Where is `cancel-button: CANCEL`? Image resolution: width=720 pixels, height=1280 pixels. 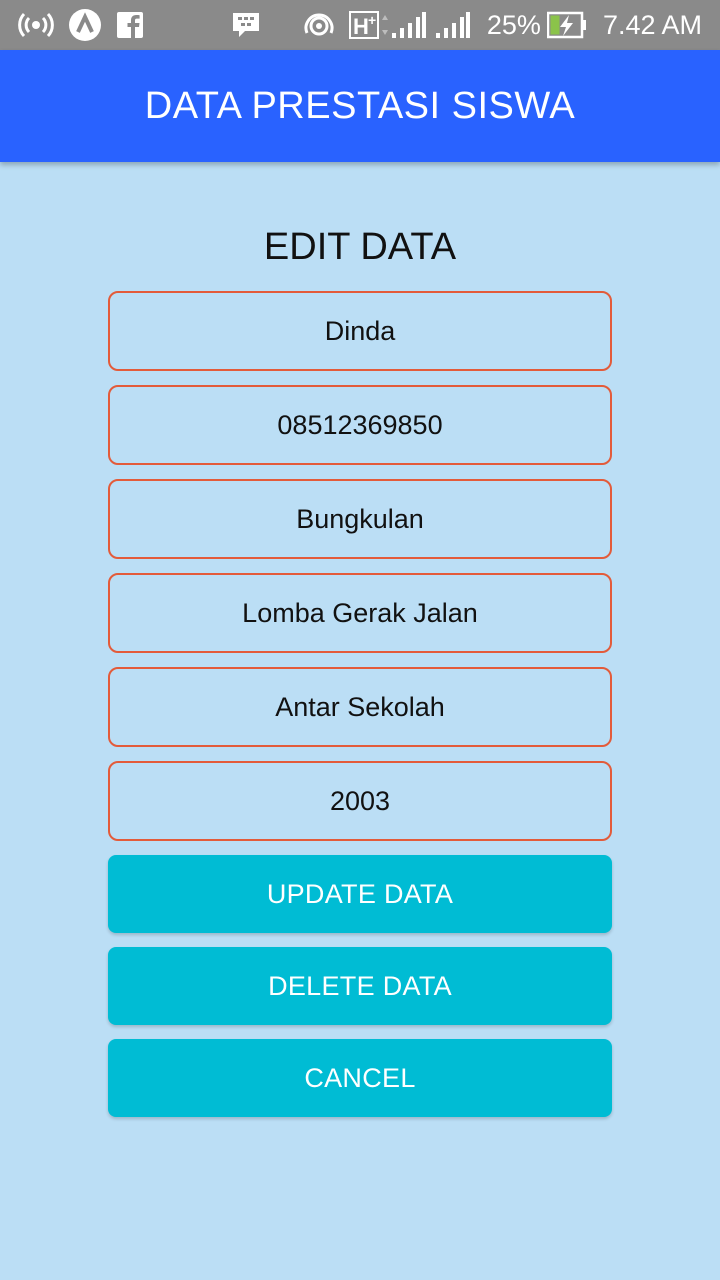 cancel-button: CANCEL is located at coordinates (360, 1078).